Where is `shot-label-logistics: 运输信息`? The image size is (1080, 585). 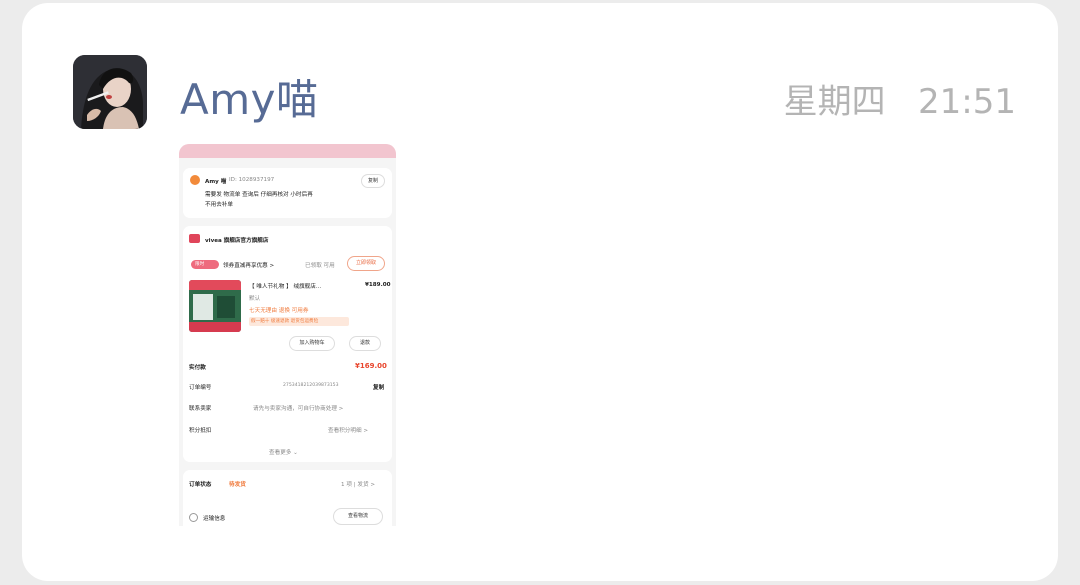
shot-label-logistics: 运输信息 is located at coordinates (214, 519).